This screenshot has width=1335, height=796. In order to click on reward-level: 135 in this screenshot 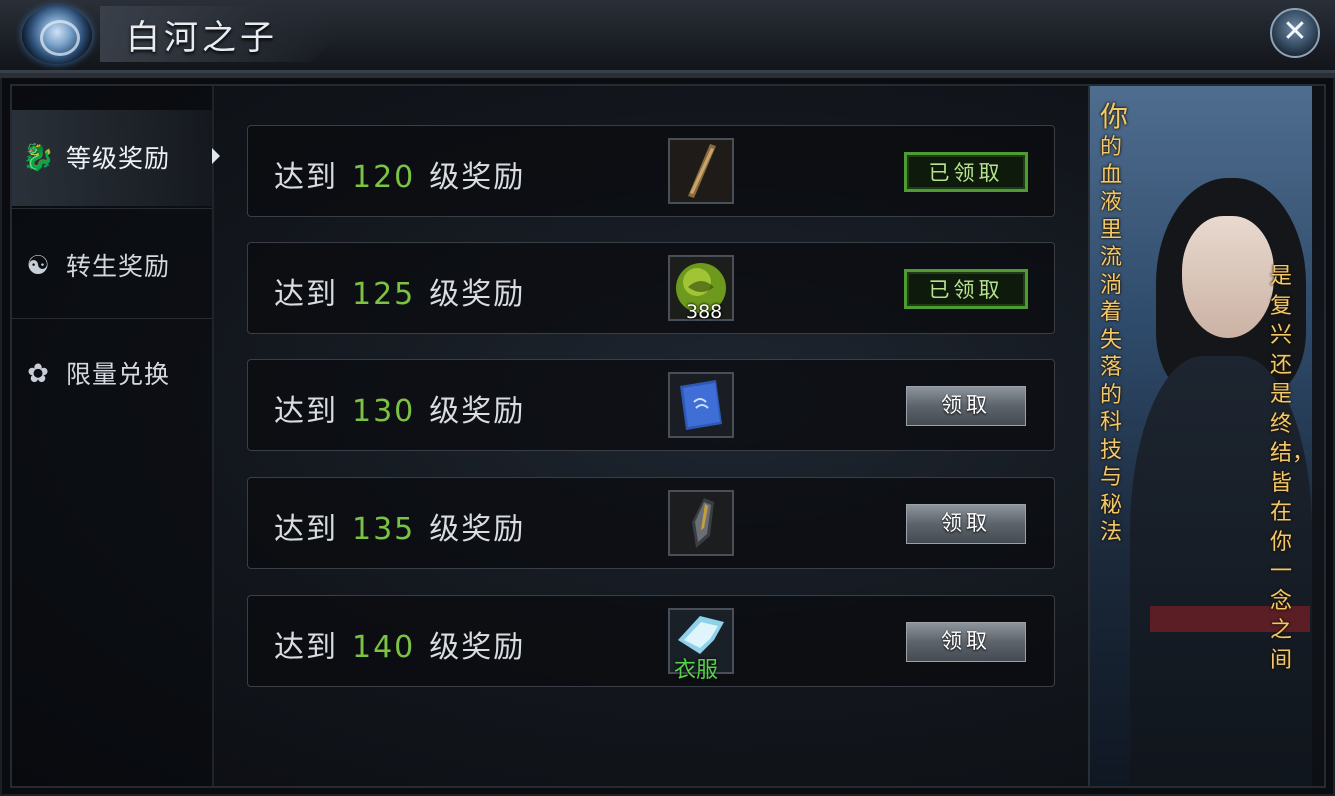, I will do `click(384, 529)`.